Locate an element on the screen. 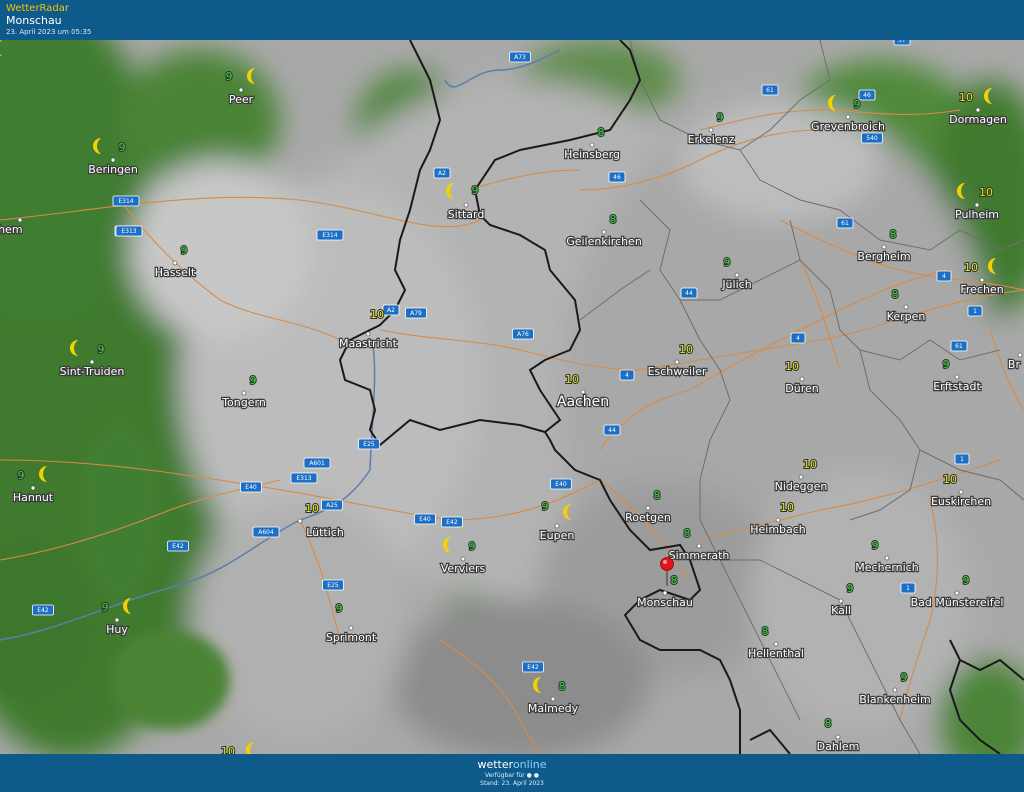  city-label: Erkelenz is located at coordinates (711, 139).